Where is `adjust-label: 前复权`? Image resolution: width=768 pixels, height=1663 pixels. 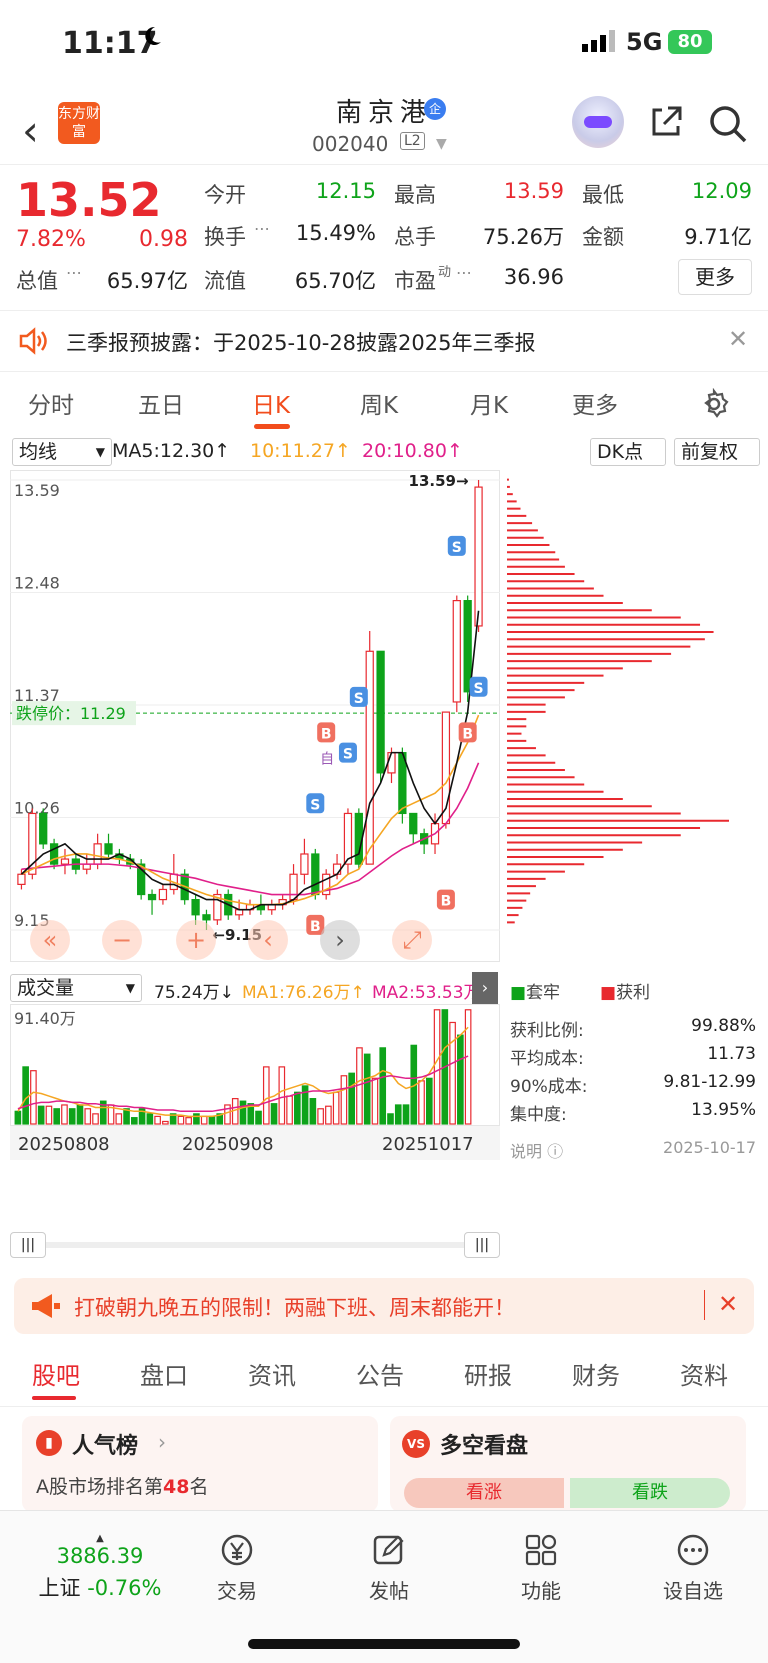
adjust-label: 前复权 is located at coordinates (710, 452).